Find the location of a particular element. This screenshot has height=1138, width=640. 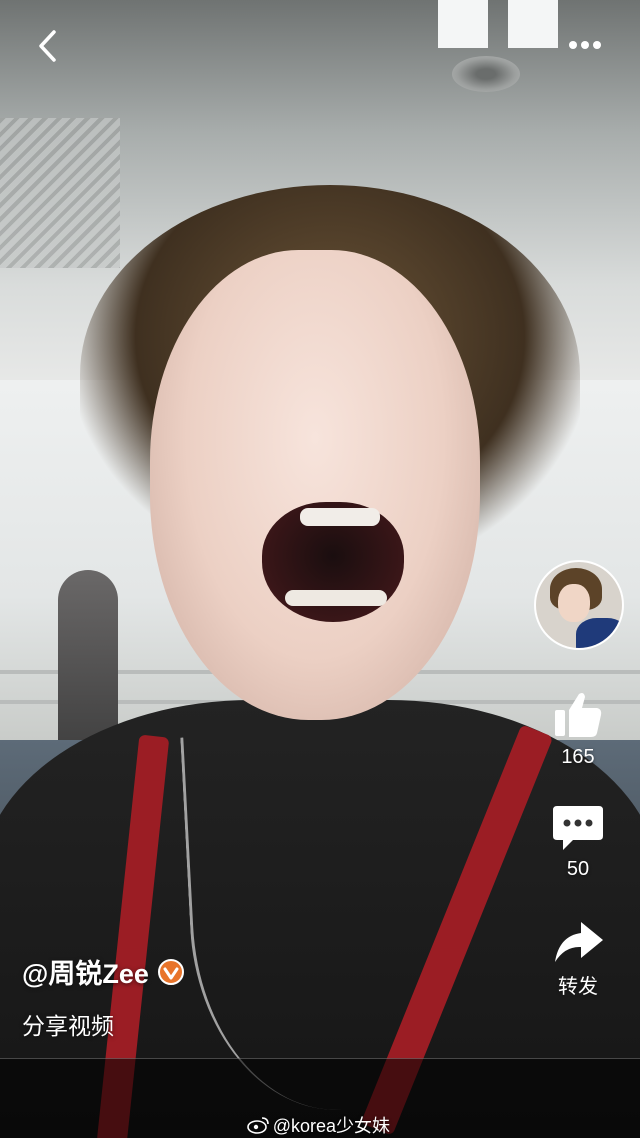

comment-button: 50 is located at coordinates (578, 840).